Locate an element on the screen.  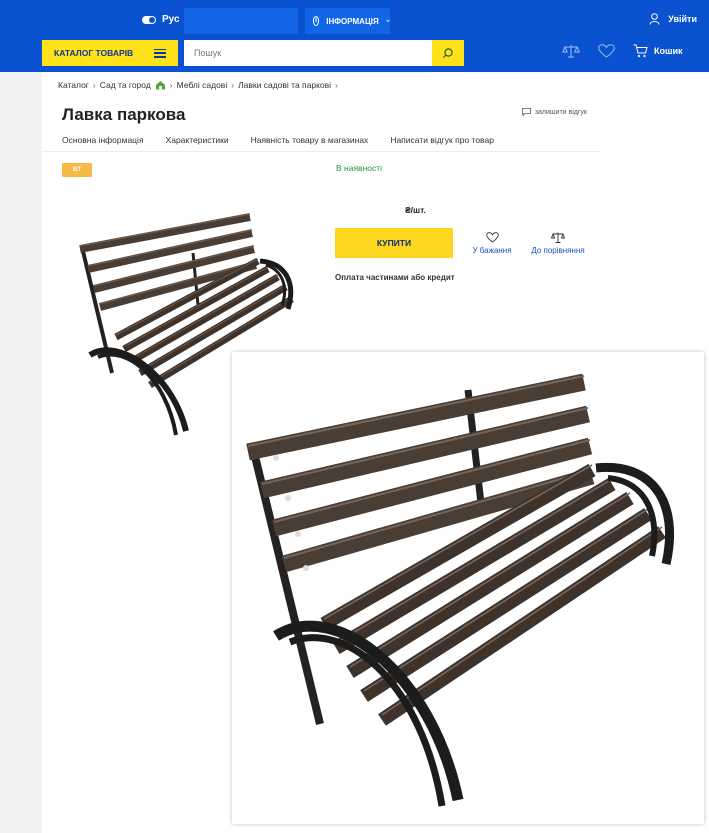
breadcrumb-item: Сад та город is located at coordinates (125, 85).